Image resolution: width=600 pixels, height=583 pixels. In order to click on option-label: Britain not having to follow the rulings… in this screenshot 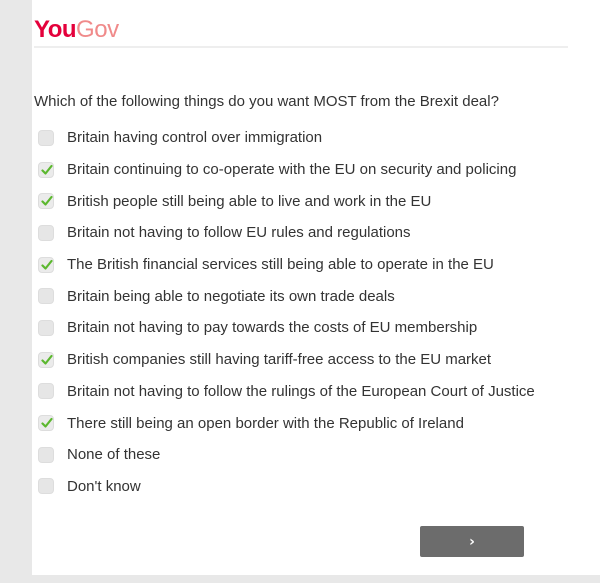, I will do `click(301, 391)`.